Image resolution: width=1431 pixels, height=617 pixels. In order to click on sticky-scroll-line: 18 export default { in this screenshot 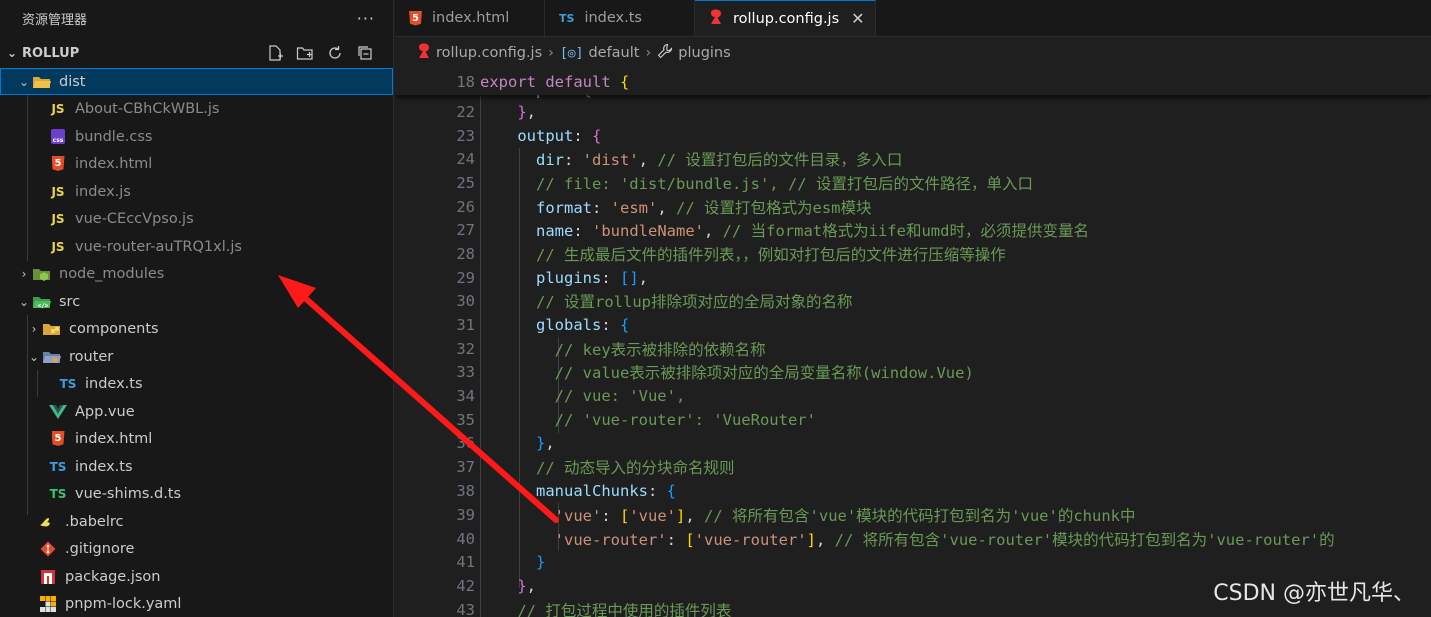, I will do `click(913, 82)`.